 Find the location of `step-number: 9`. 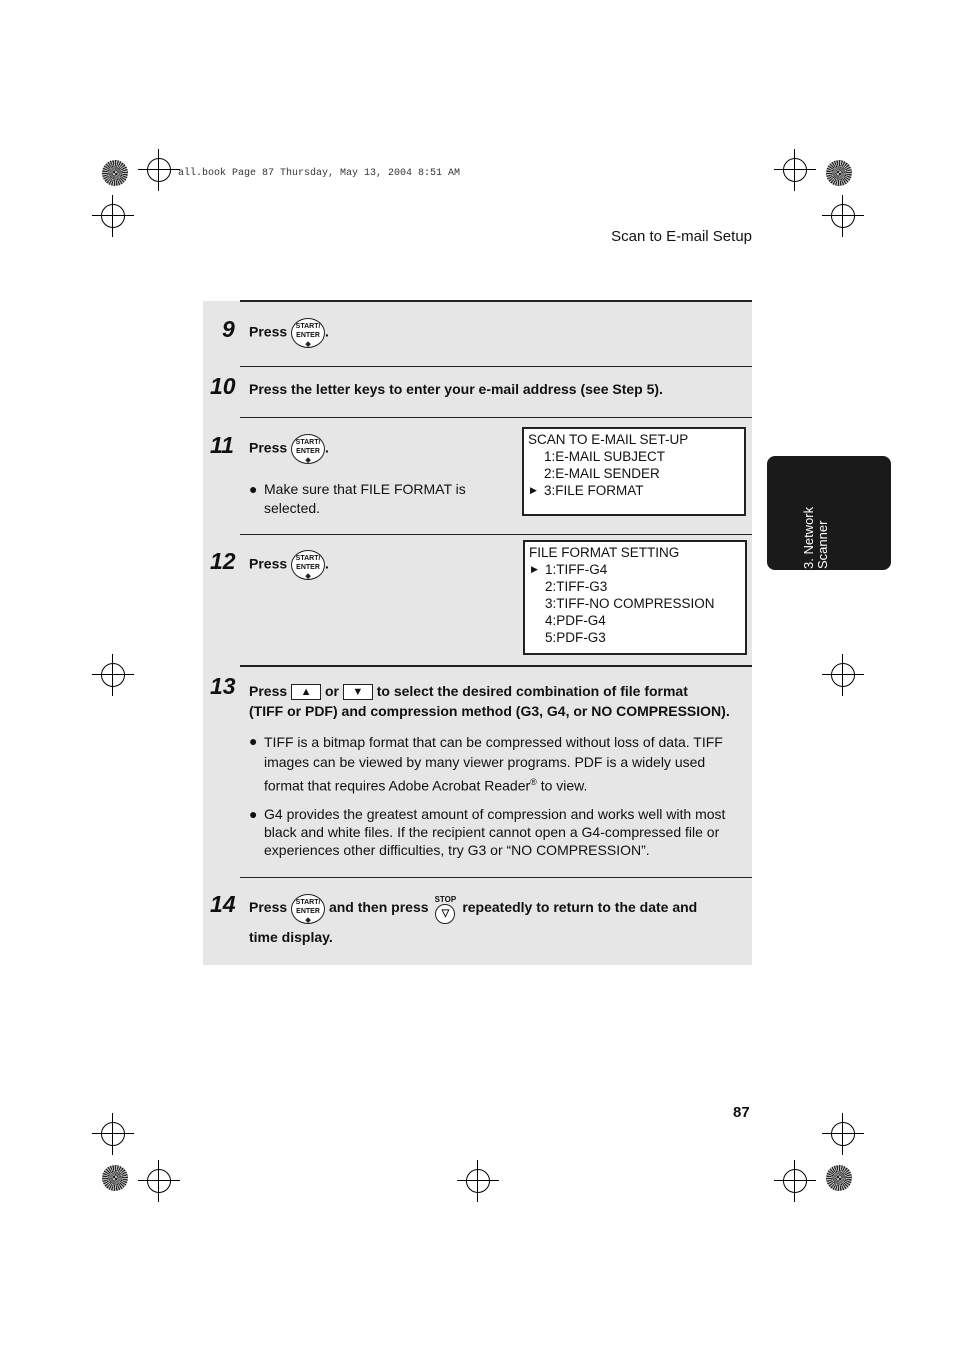

step-number: 9 is located at coordinates (228, 329).